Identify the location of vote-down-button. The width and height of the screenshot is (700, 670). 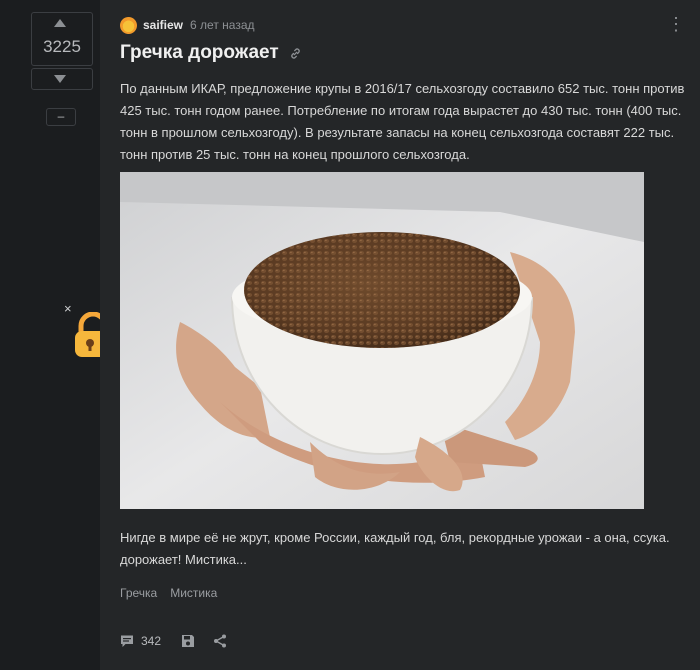
(62, 79).